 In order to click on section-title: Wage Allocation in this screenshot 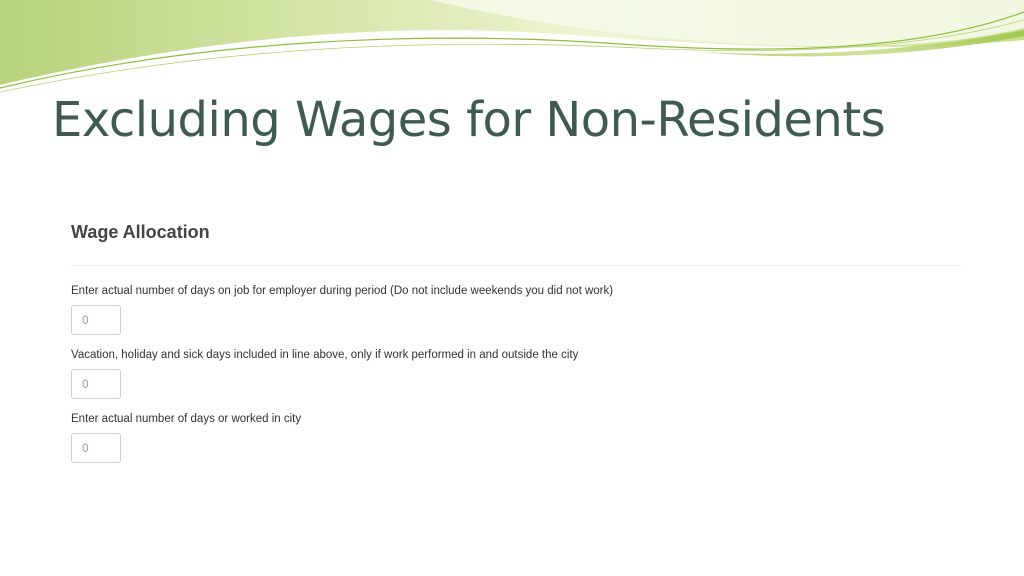, I will do `click(140, 232)`.